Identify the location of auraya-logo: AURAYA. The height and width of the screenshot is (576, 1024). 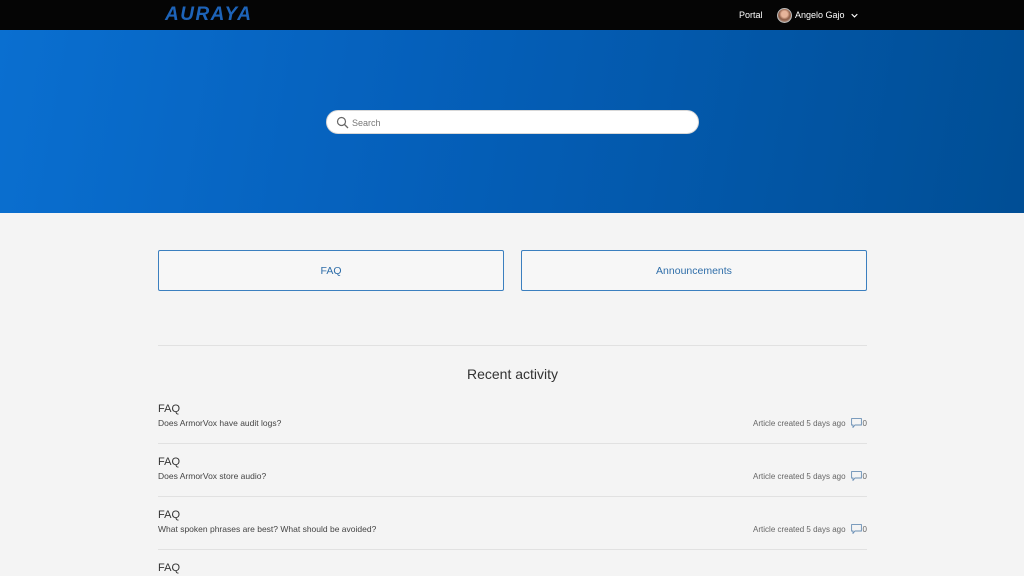
(208, 15).